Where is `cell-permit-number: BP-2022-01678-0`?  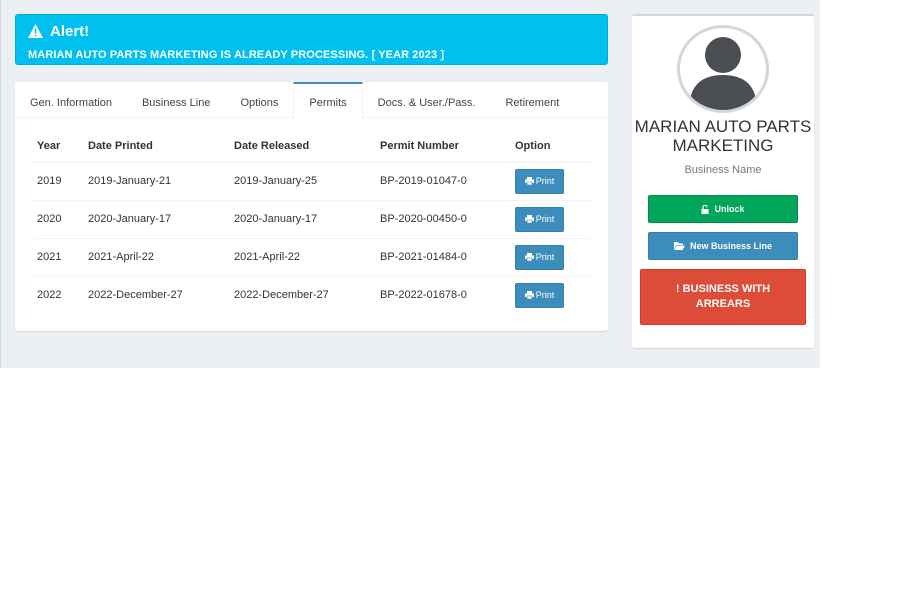 cell-permit-number: BP-2022-01678-0 is located at coordinates (443, 294).